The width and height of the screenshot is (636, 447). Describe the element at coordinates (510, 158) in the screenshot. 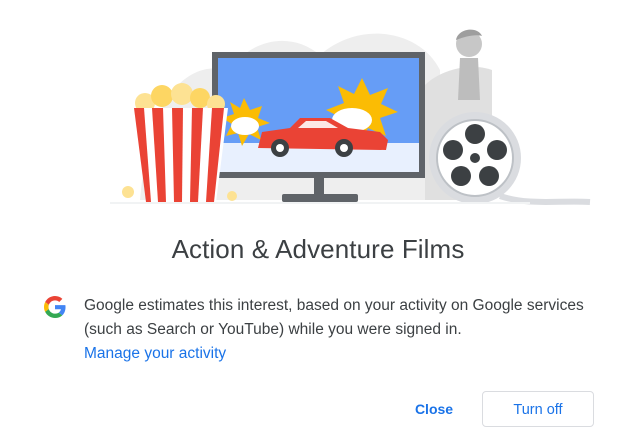

I see `film-reel` at that location.